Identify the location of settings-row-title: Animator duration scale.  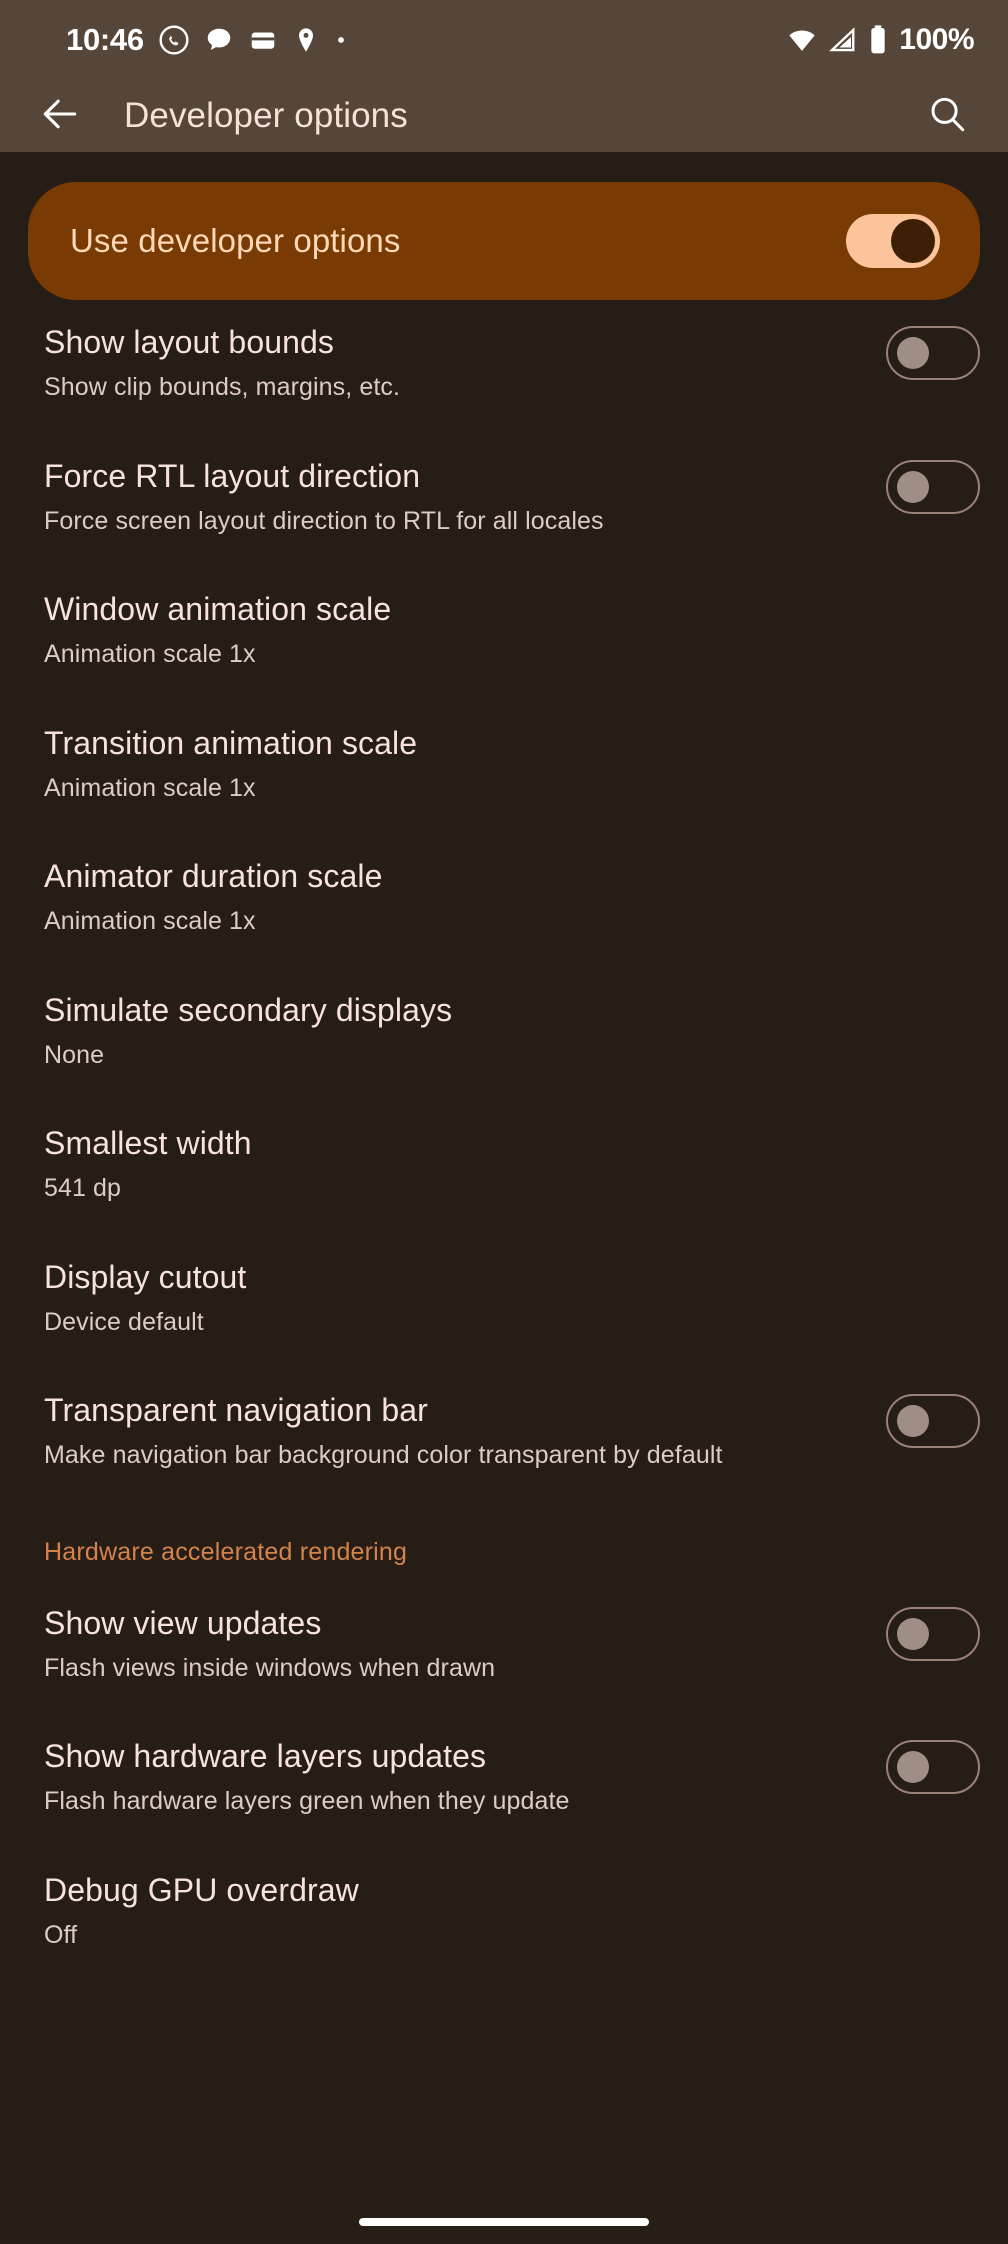
(213, 876).